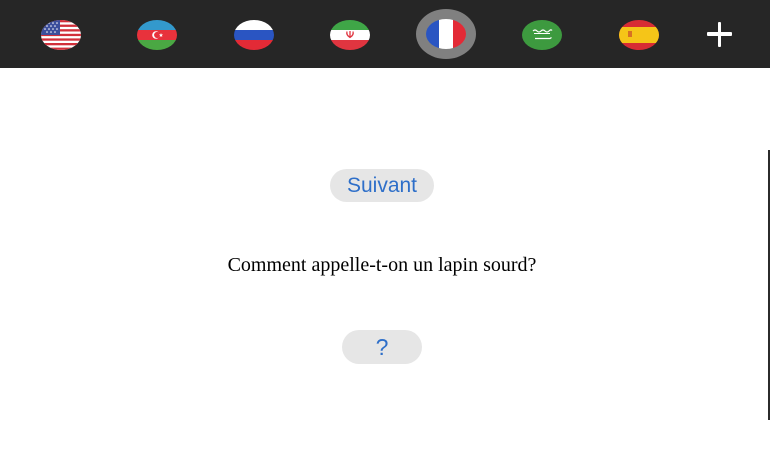 The height and width of the screenshot is (450, 770). I want to click on flag-button-persian, so click(350, 35).